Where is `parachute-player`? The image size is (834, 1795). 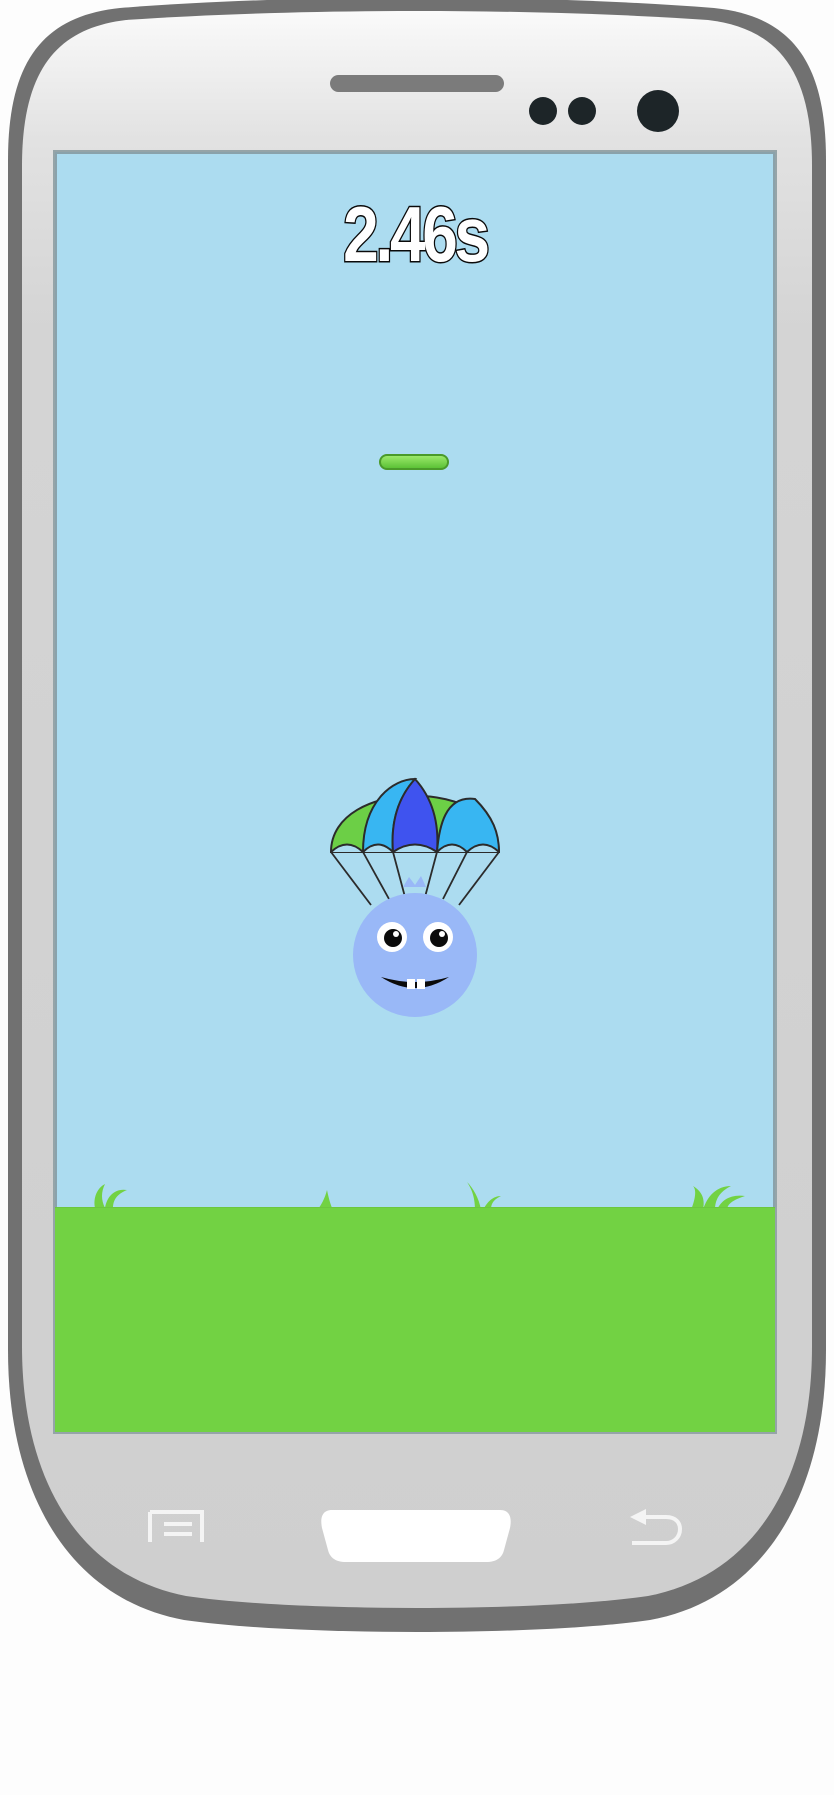
parachute-player is located at coordinates (415, 897).